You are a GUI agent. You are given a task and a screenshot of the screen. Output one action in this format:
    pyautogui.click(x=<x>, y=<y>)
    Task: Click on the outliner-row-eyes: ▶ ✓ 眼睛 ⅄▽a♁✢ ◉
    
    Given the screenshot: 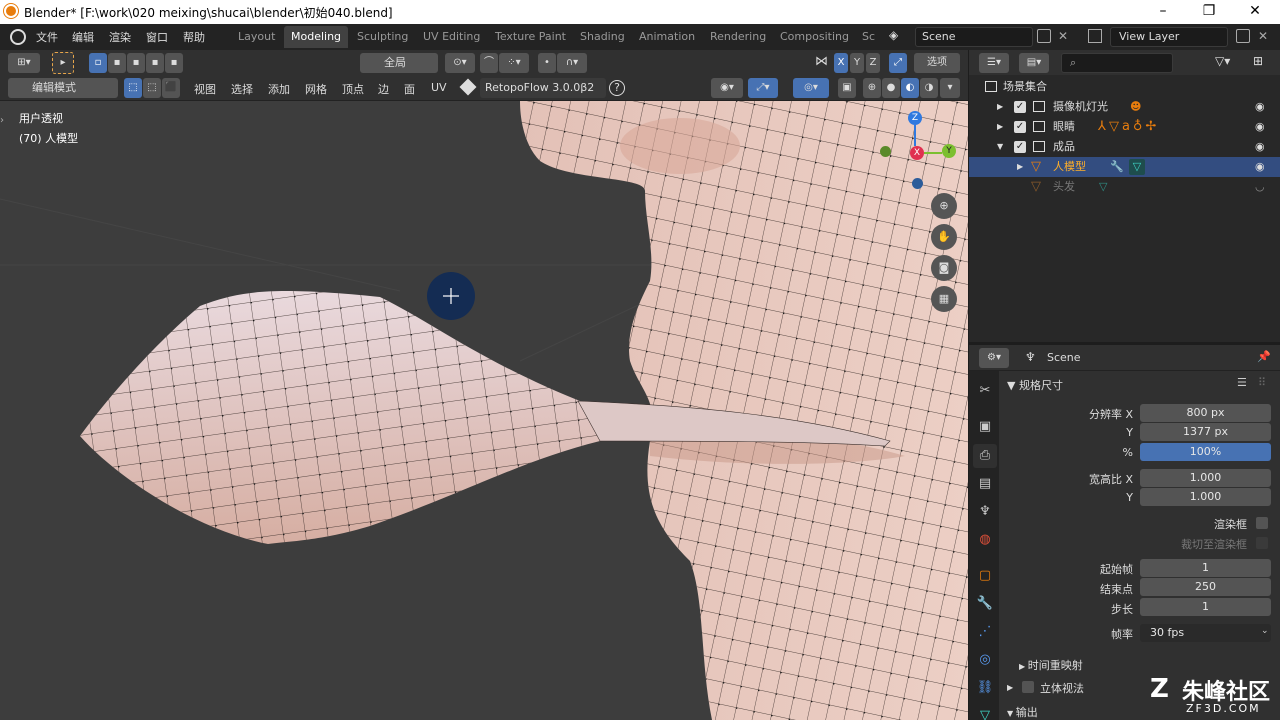 What is the action you would take?
    pyautogui.click(x=1124, y=127)
    